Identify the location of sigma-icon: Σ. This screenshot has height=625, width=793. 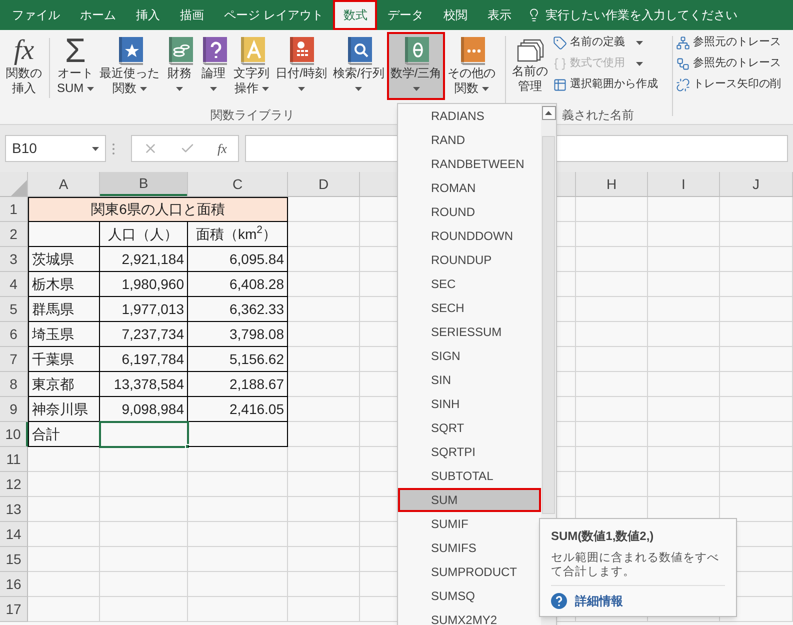
(75, 51).